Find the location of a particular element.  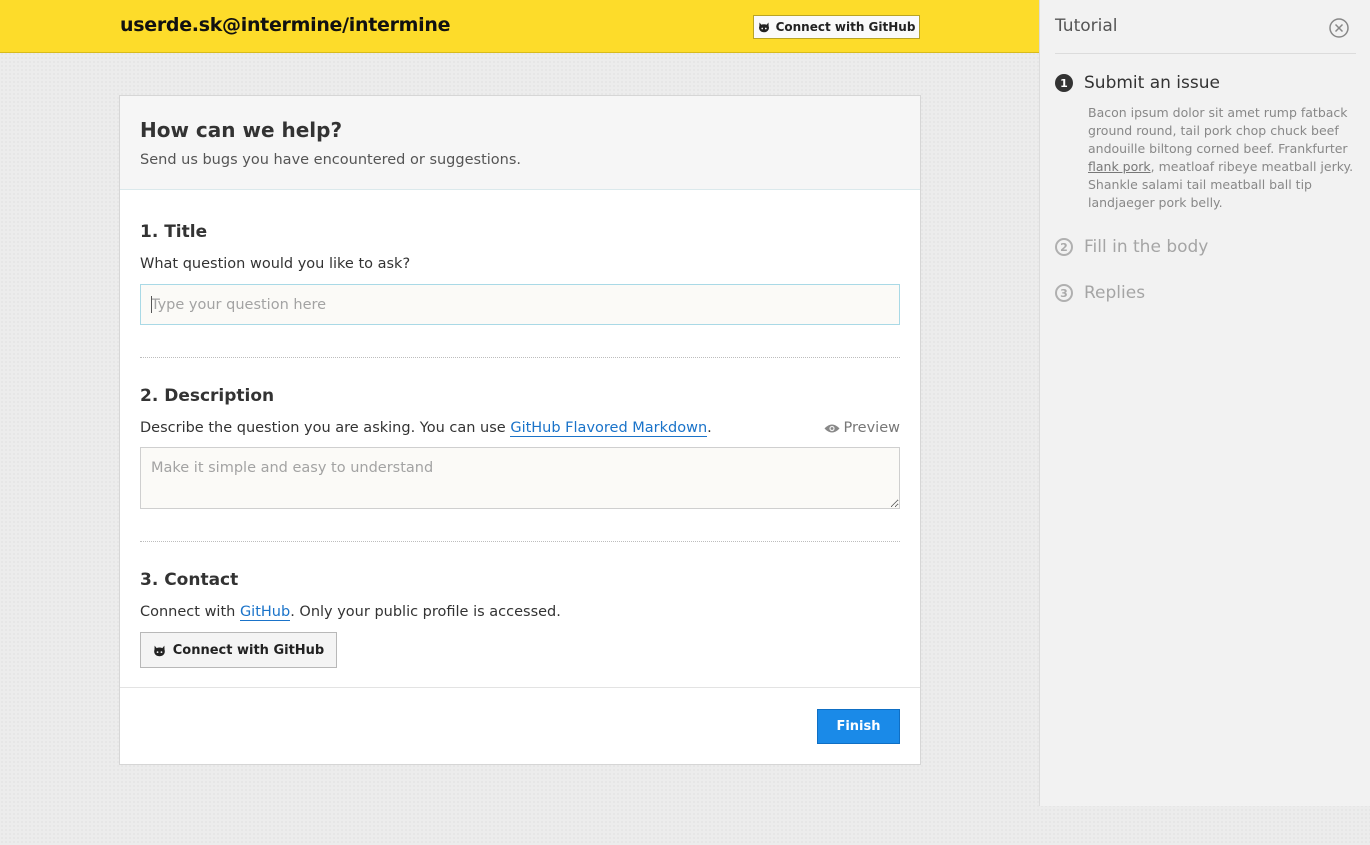

preview-toggle: Preview is located at coordinates (862, 428).